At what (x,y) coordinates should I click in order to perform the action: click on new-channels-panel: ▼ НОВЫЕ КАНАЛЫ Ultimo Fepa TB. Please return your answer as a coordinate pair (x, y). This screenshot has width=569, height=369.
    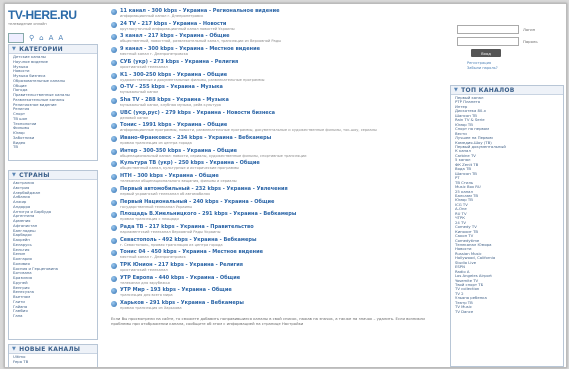
    Looking at the image, I should click on (53, 355).